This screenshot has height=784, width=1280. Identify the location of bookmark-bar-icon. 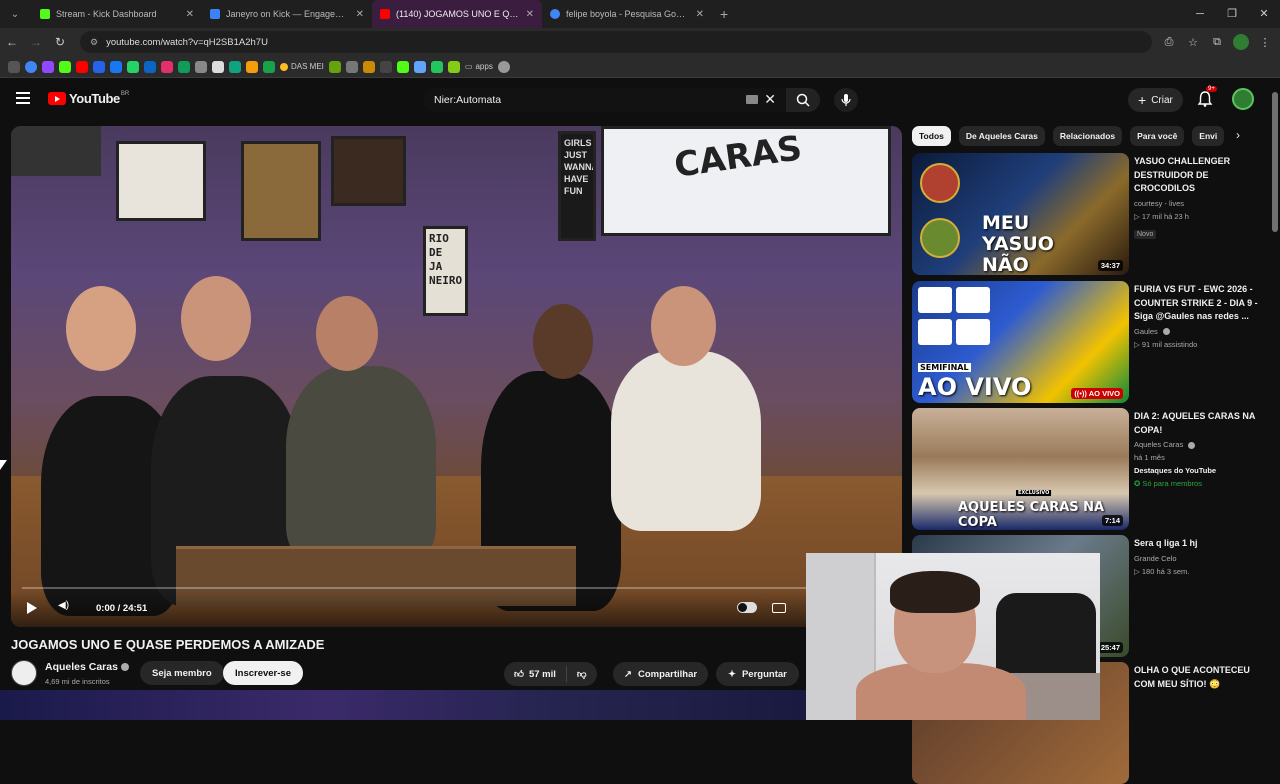
(385, 66).